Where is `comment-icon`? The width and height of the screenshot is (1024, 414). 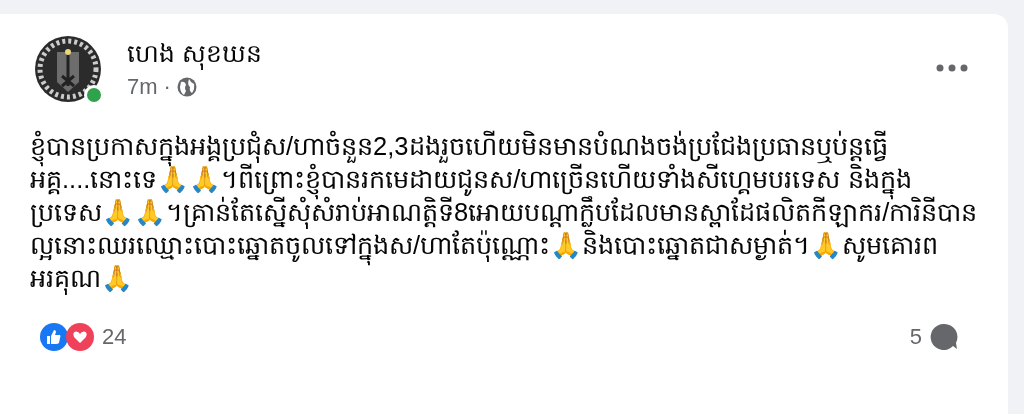 comment-icon is located at coordinates (944, 337).